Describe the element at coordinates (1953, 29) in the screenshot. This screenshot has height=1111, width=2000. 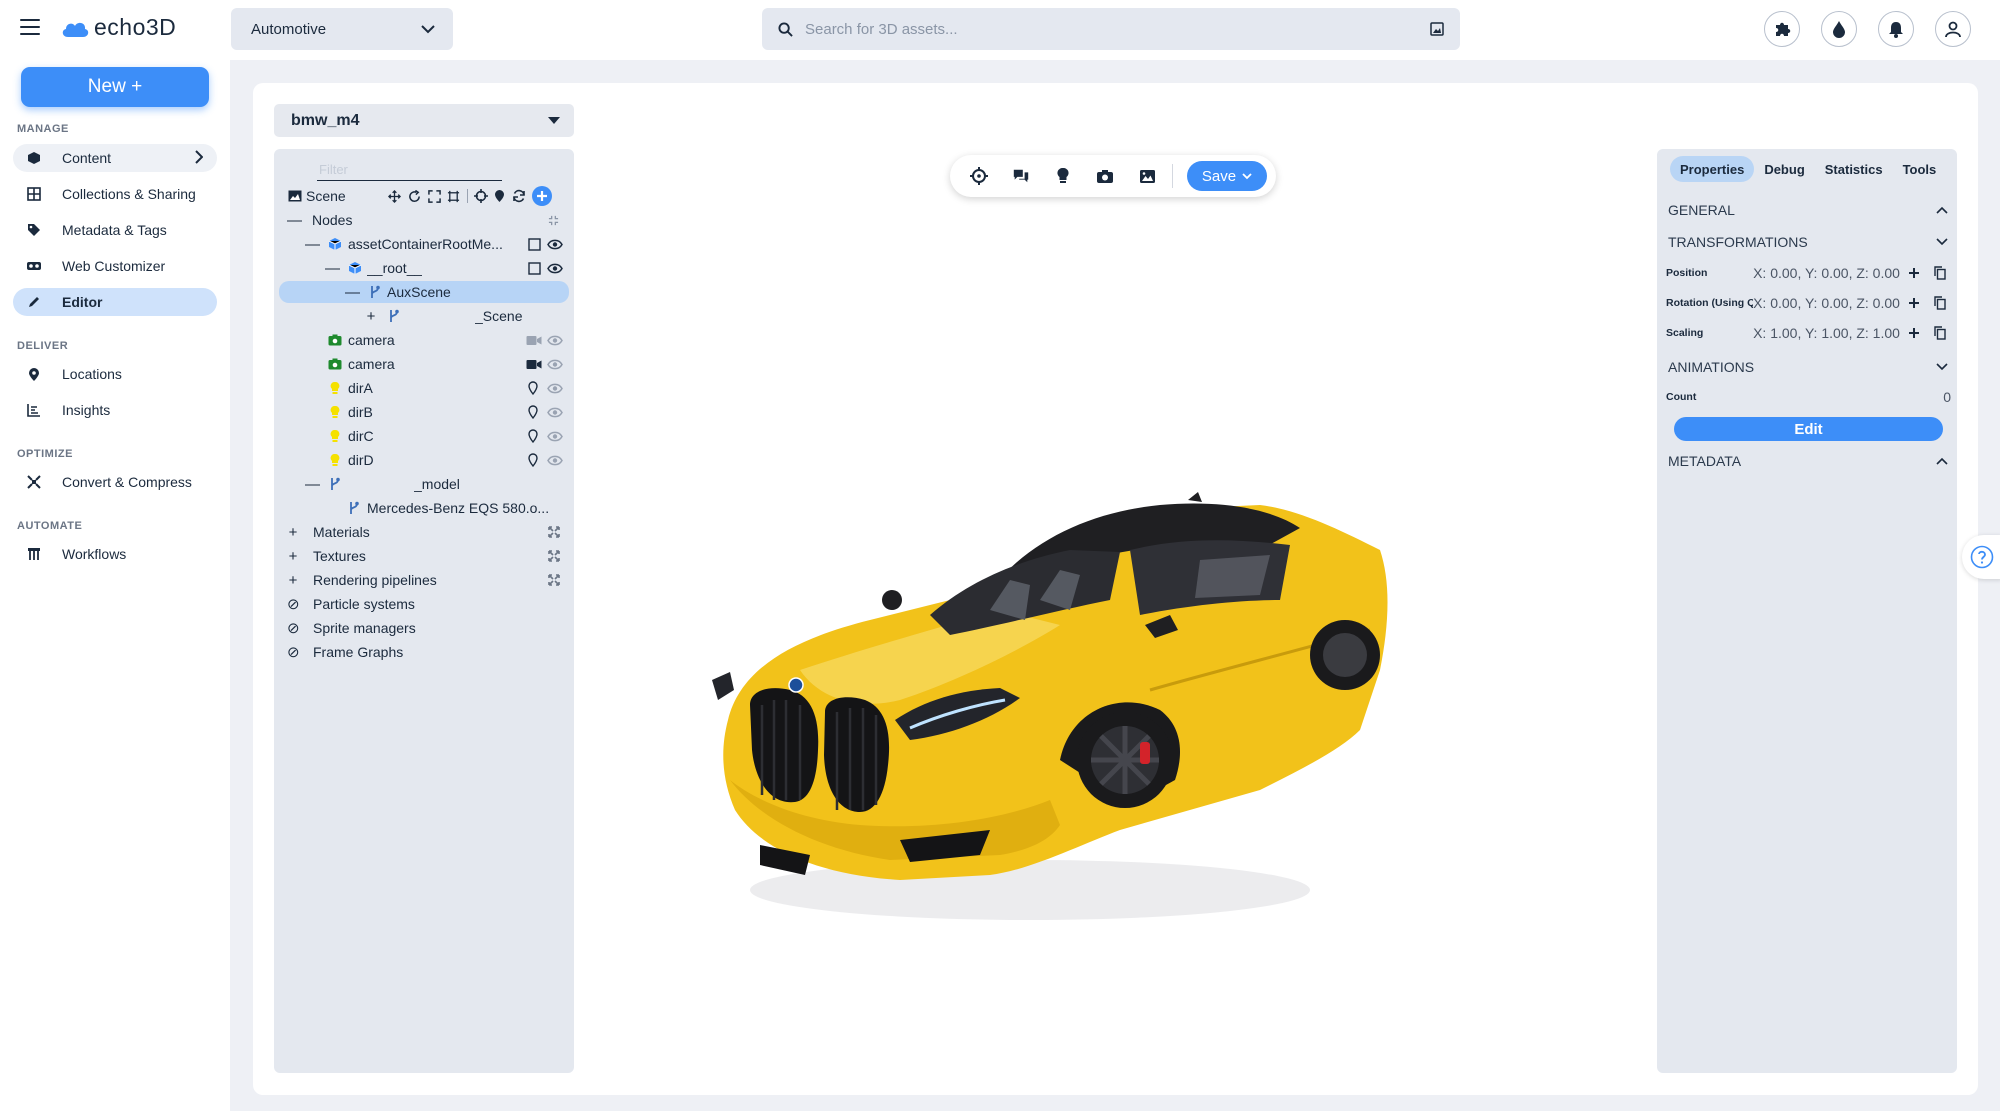
I see `user-icon` at that location.